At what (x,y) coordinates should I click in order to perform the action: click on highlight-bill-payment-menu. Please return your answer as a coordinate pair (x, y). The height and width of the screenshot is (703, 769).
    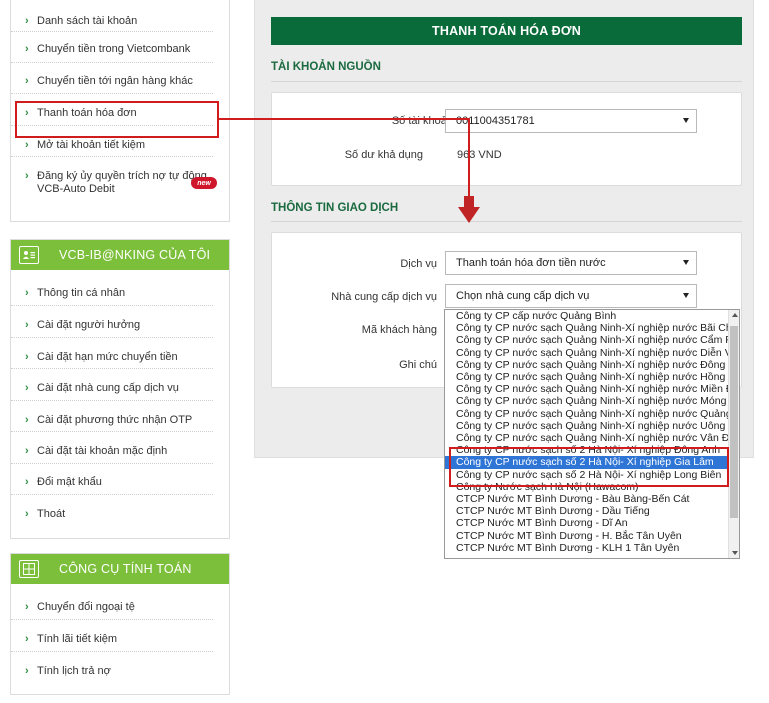
    Looking at the image, I should click on (117, 119).